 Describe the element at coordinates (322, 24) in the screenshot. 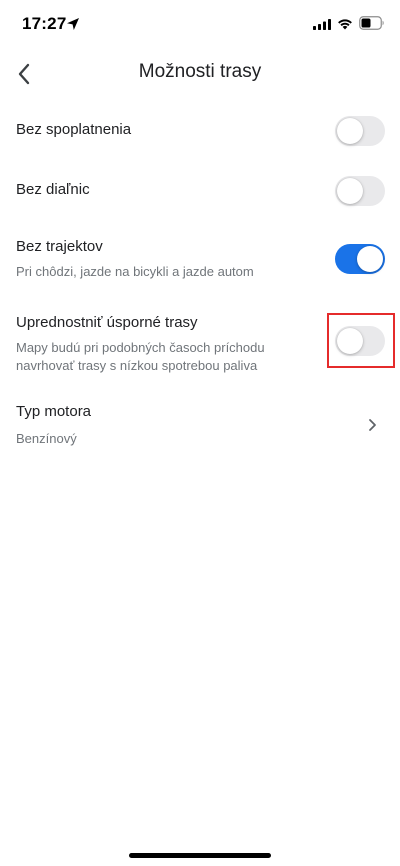

I see `cellular-signal-icon` at that location.